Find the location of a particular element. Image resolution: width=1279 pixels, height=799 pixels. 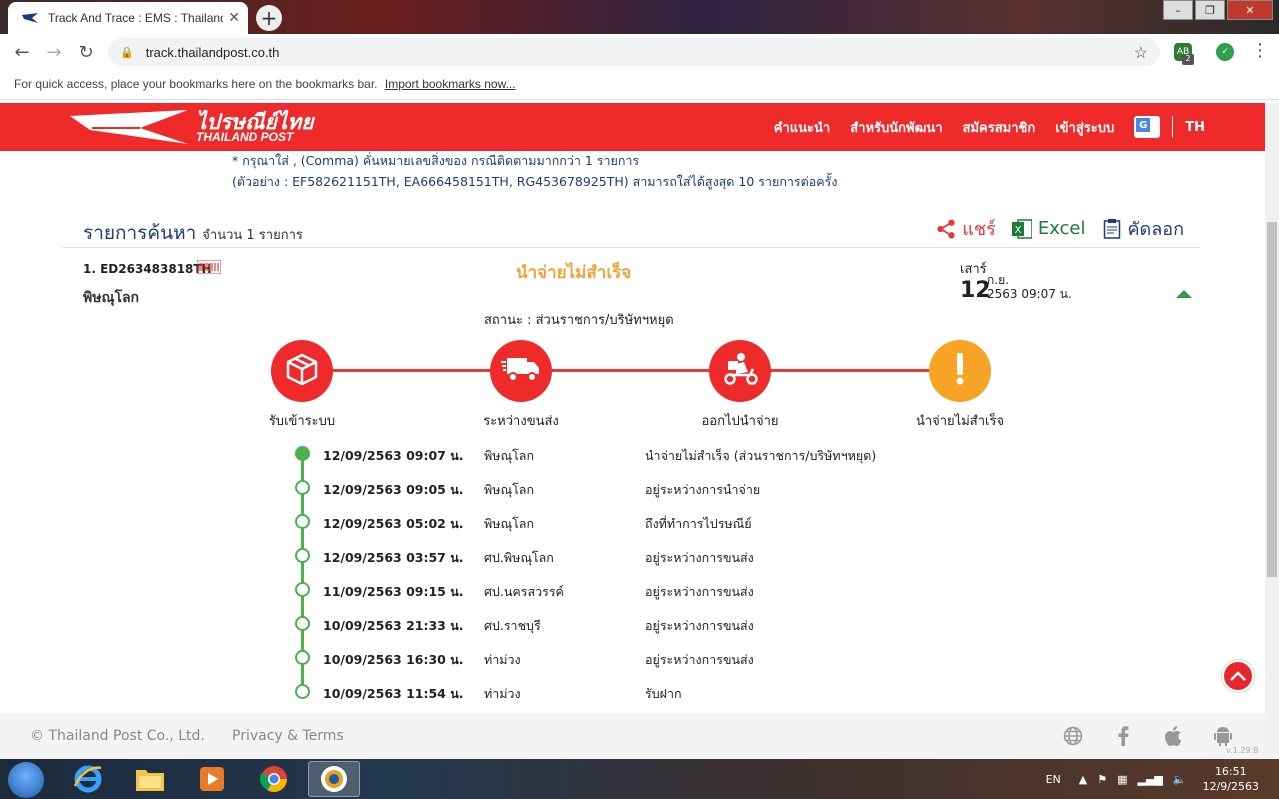

exclamation-icon is located at coordinates (960, 371).